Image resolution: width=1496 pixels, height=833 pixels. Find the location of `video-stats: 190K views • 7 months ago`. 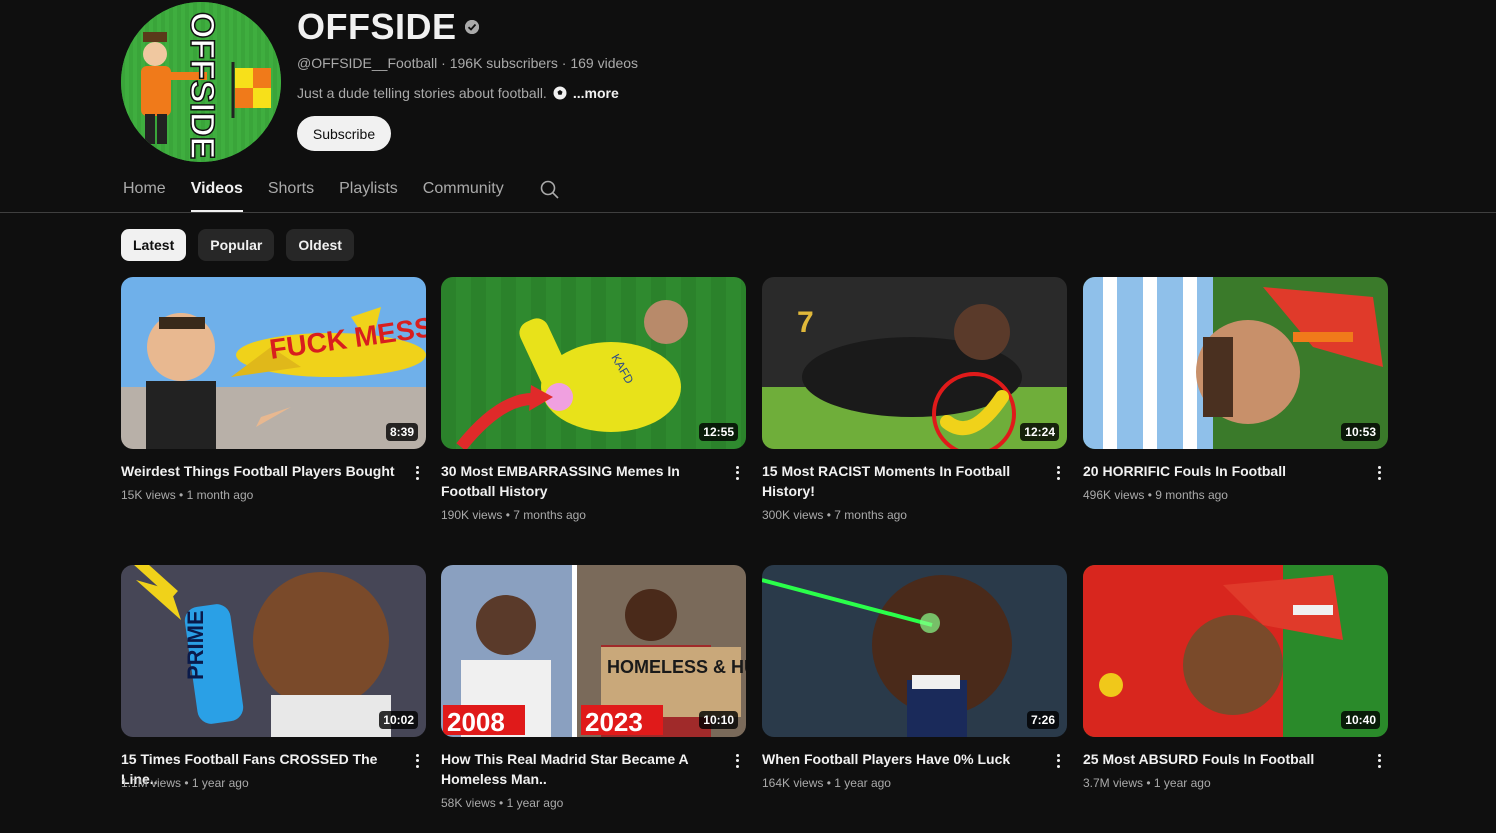

video-stats: 190K views • 7 months ago is located at coordinates (513, 515).